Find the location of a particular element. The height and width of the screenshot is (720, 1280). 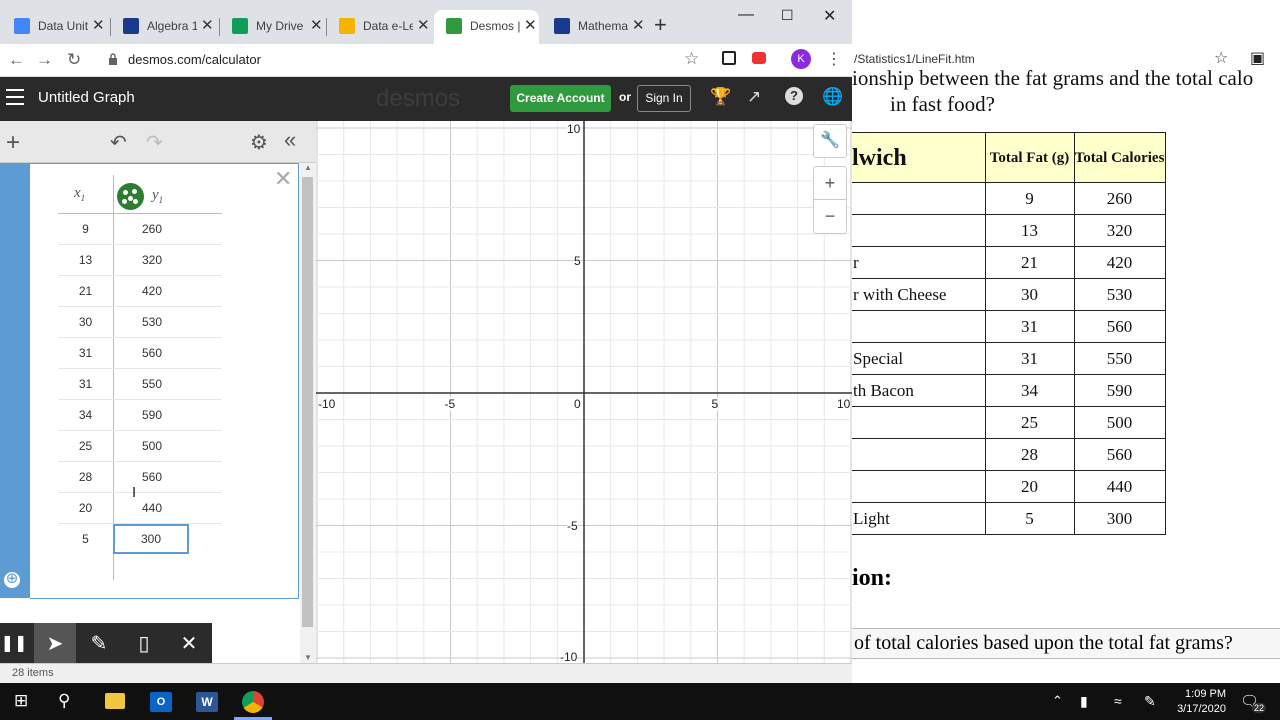

y-column-header: y1 is located at coordinates (157, 196).